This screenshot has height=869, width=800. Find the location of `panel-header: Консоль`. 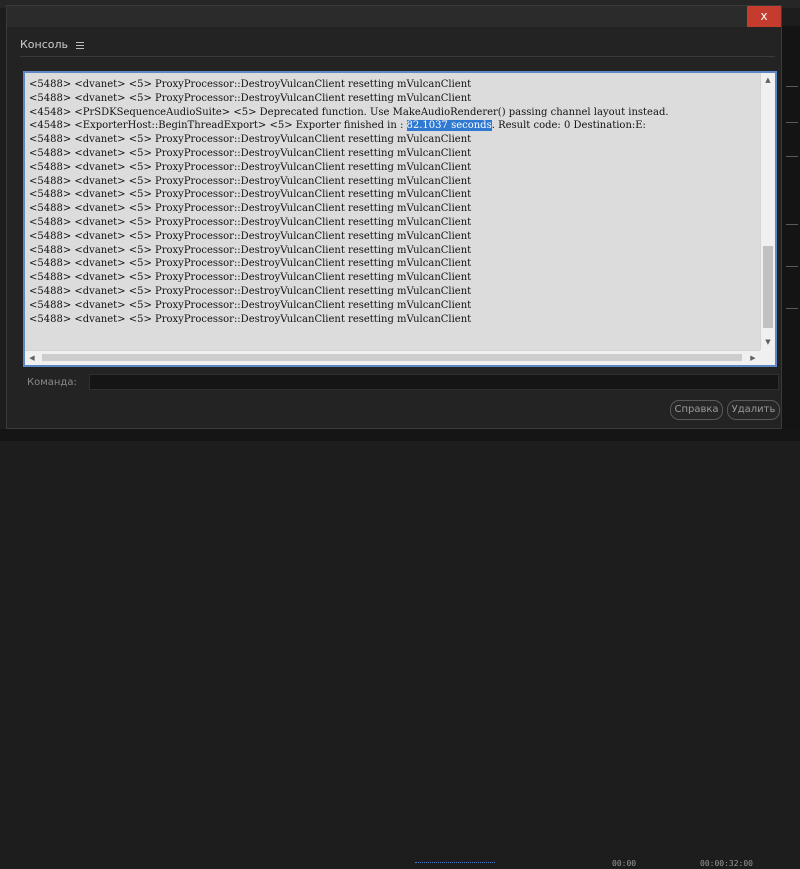

panel-header: Консоль is located at coordinates (52, 45).